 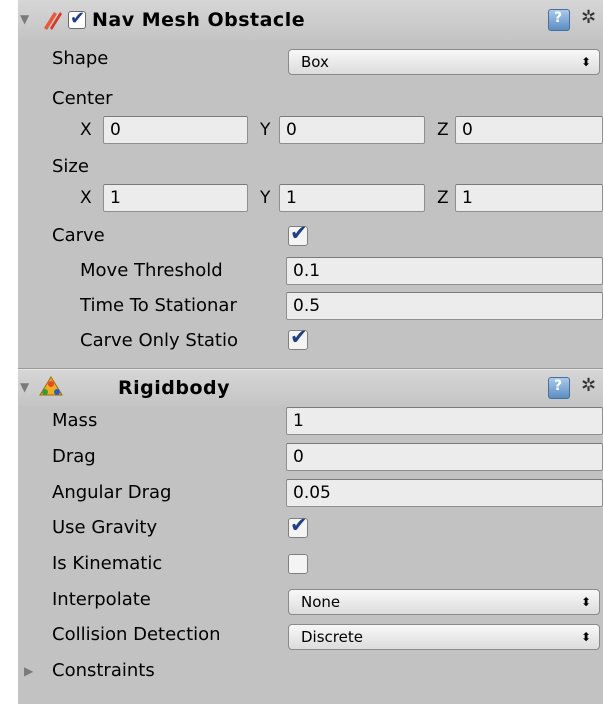 I want to click on shape-value: Box, so click(x=315, y=62).